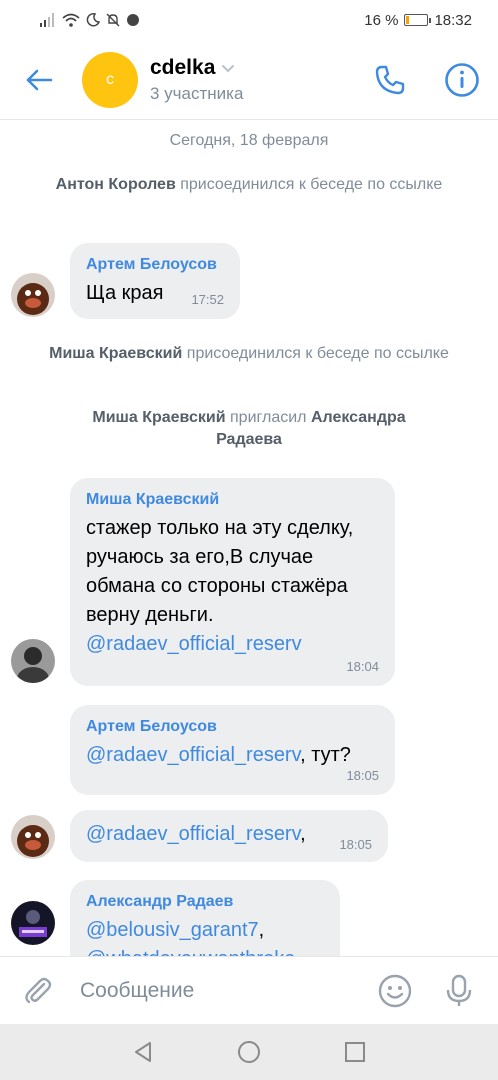  What do you see at coordinates (362, 666) in the screenshot?
I see `message-time: 18:04` at bounding box center [362, 666].